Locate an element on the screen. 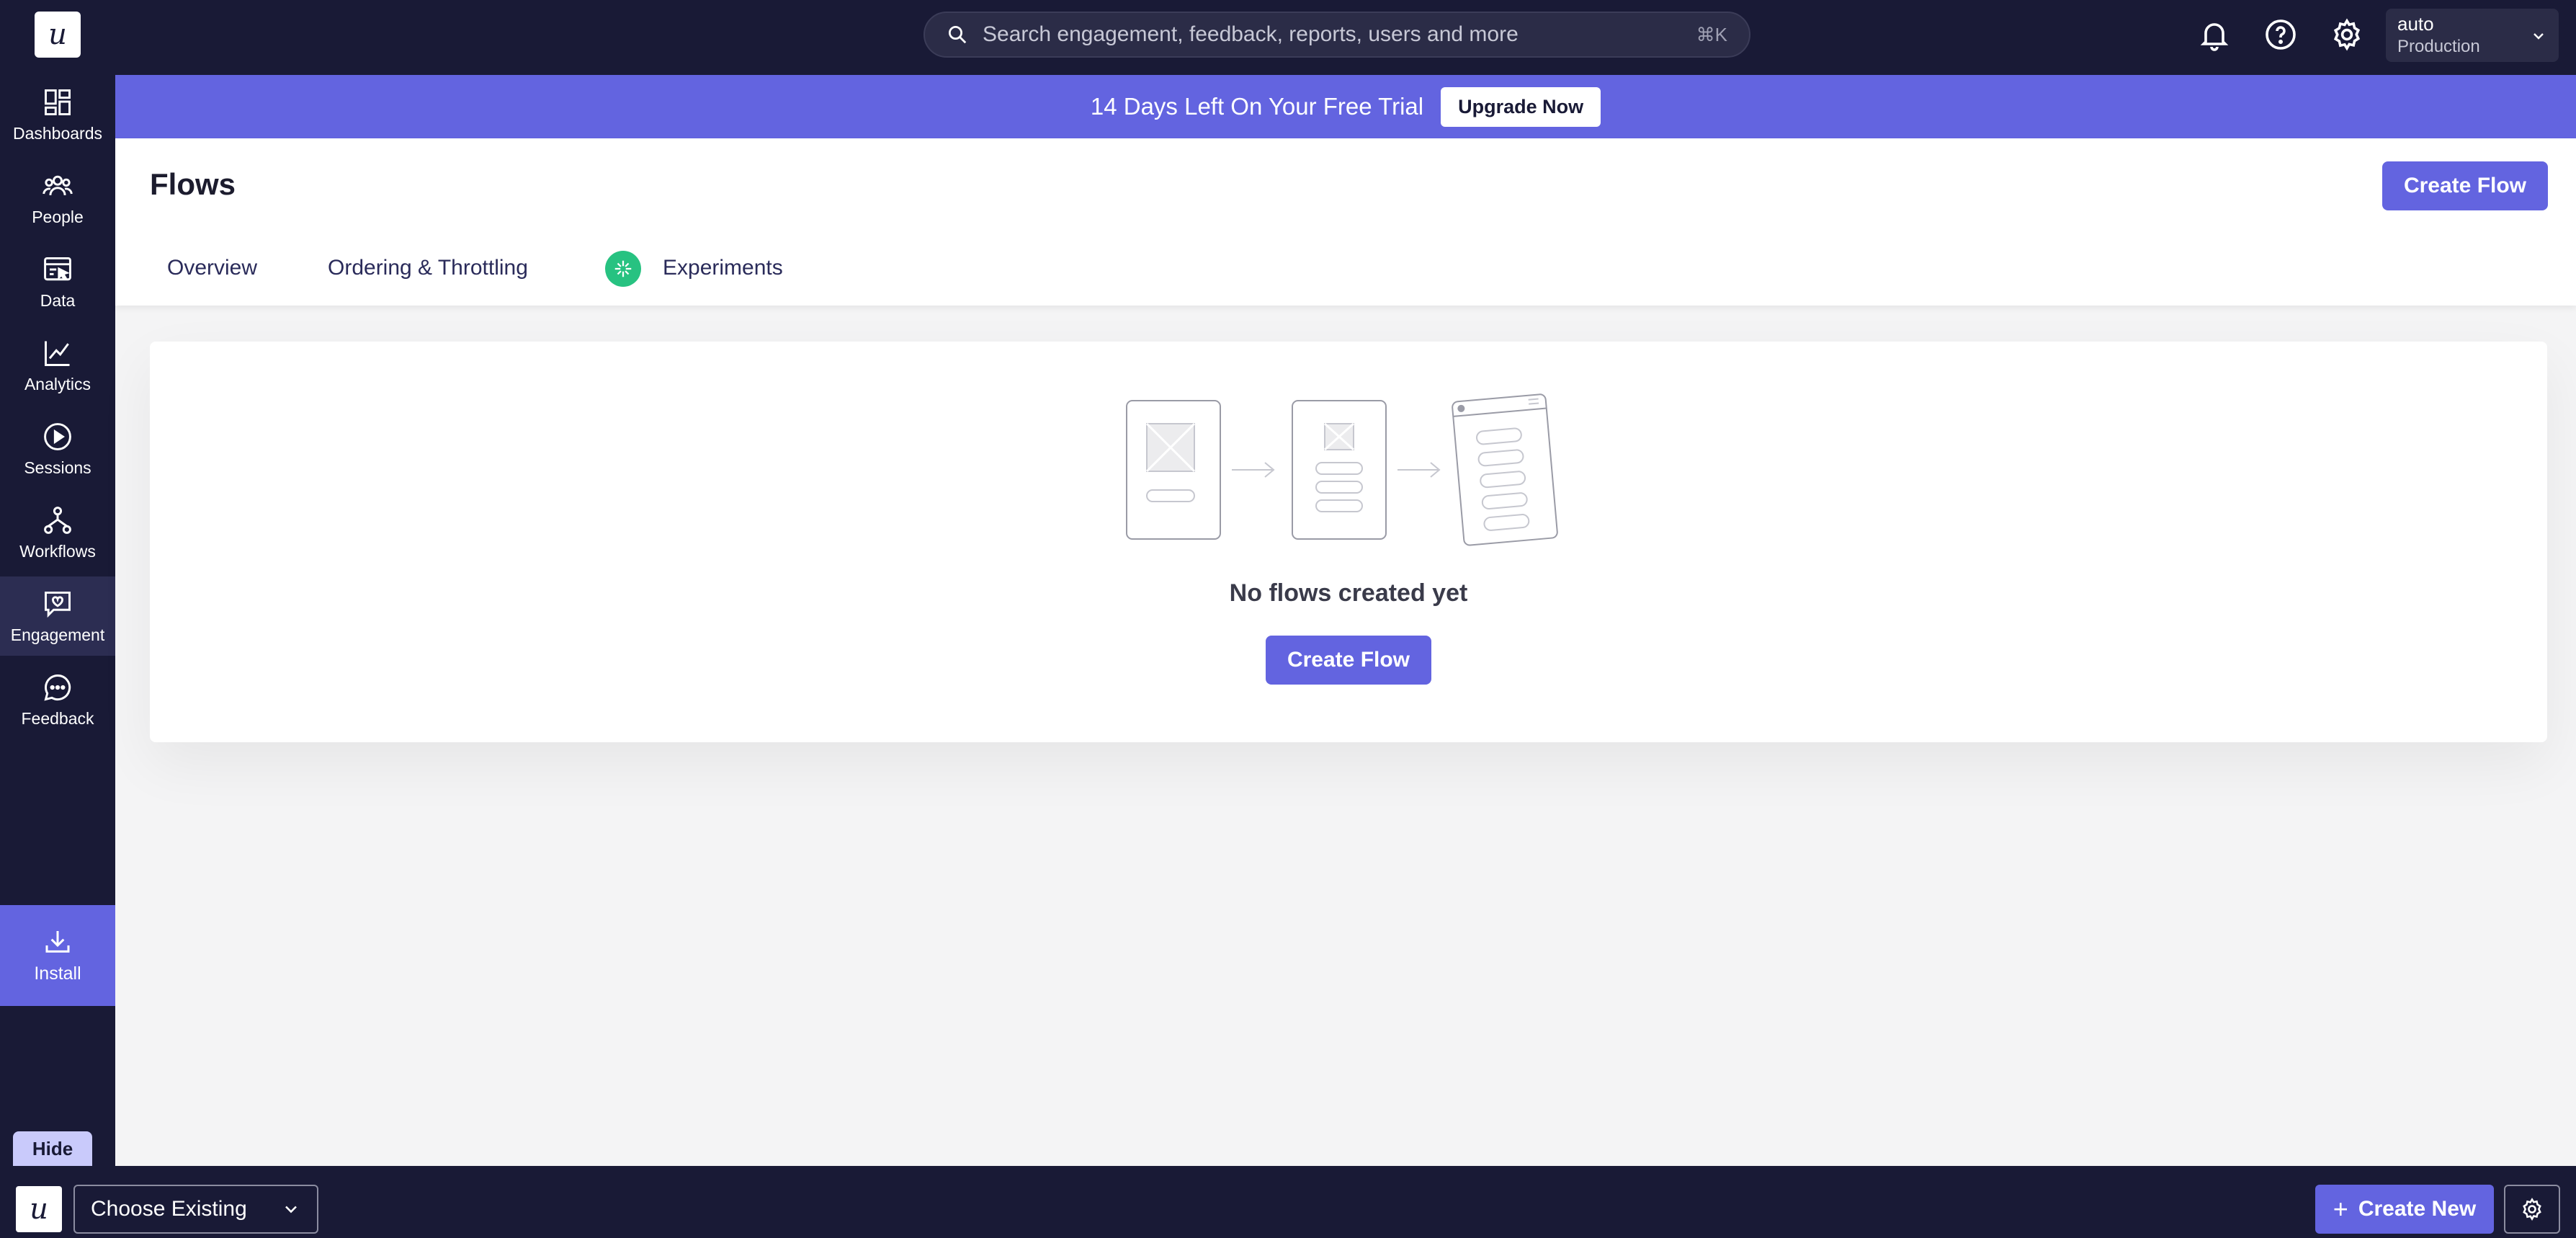  sidebar-item-data: Data is located at coordinates (57, 281).